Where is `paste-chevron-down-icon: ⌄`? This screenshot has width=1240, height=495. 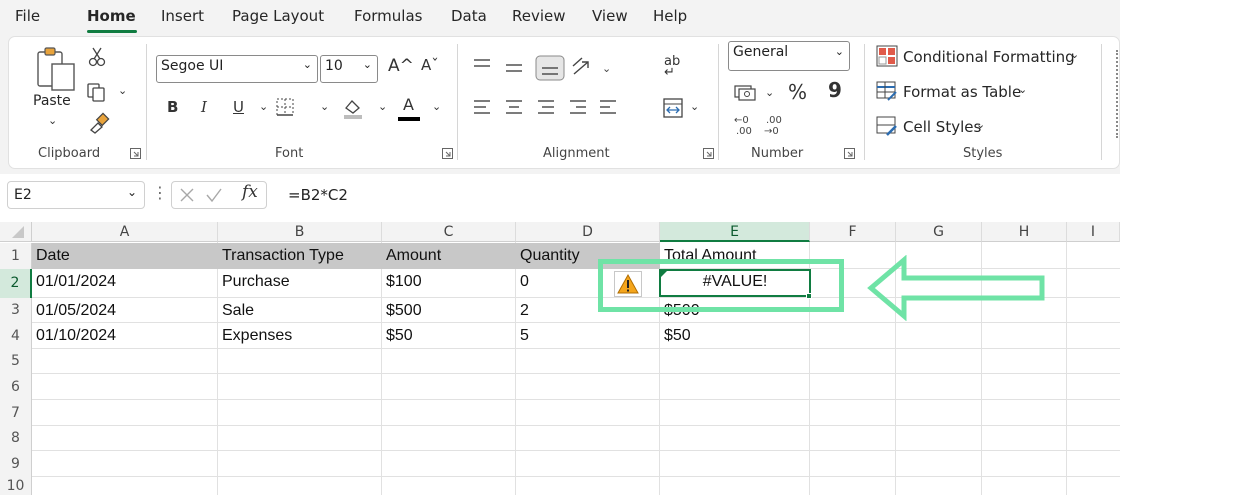
paste-chevron-down-icon: ⌄ is located at coordinates (52, 120).